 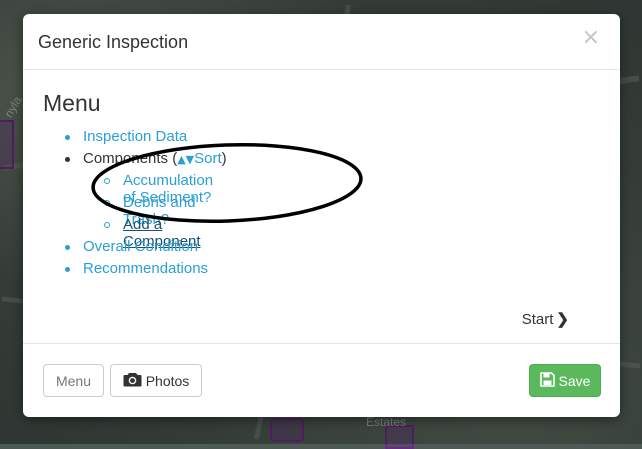 I want to click on chevron-right-icon: ❯, so click(x=562, y=319).